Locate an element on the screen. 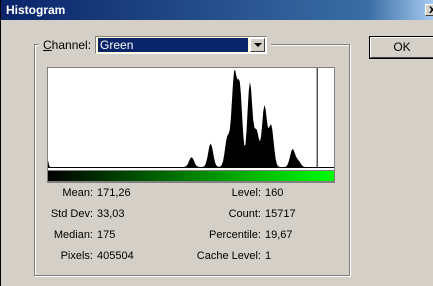  stat-label: Level: is located at coordinates (246, 193).